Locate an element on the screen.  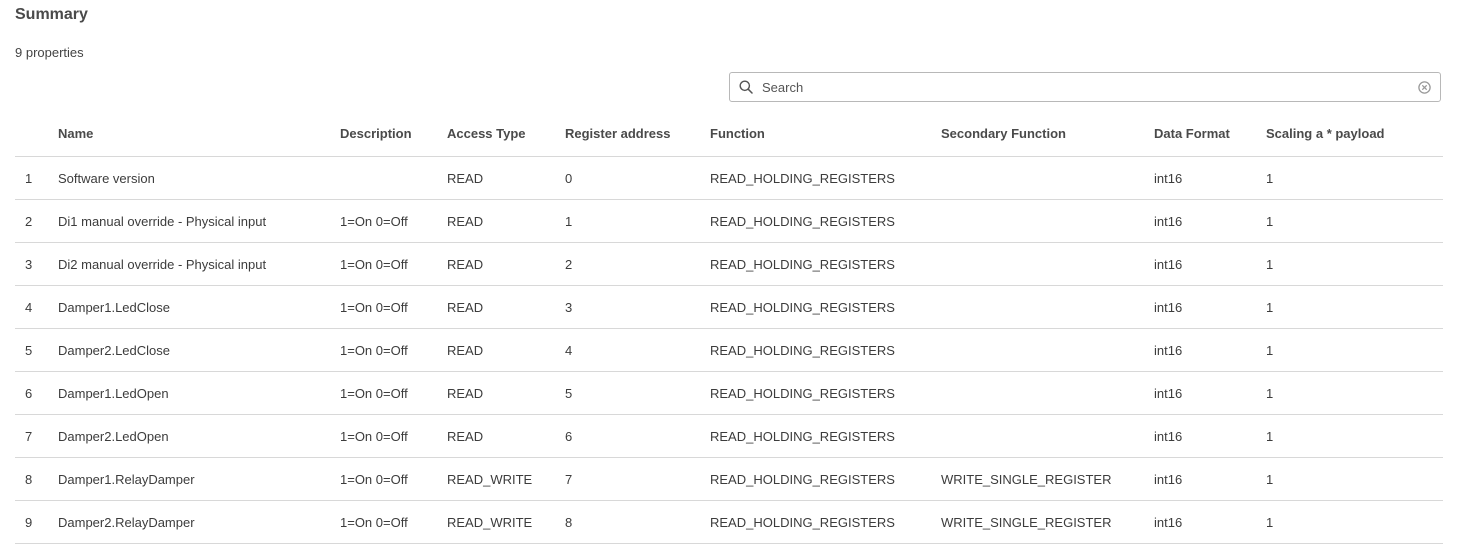
row-index: 1 is located at coordinates (36, 178).